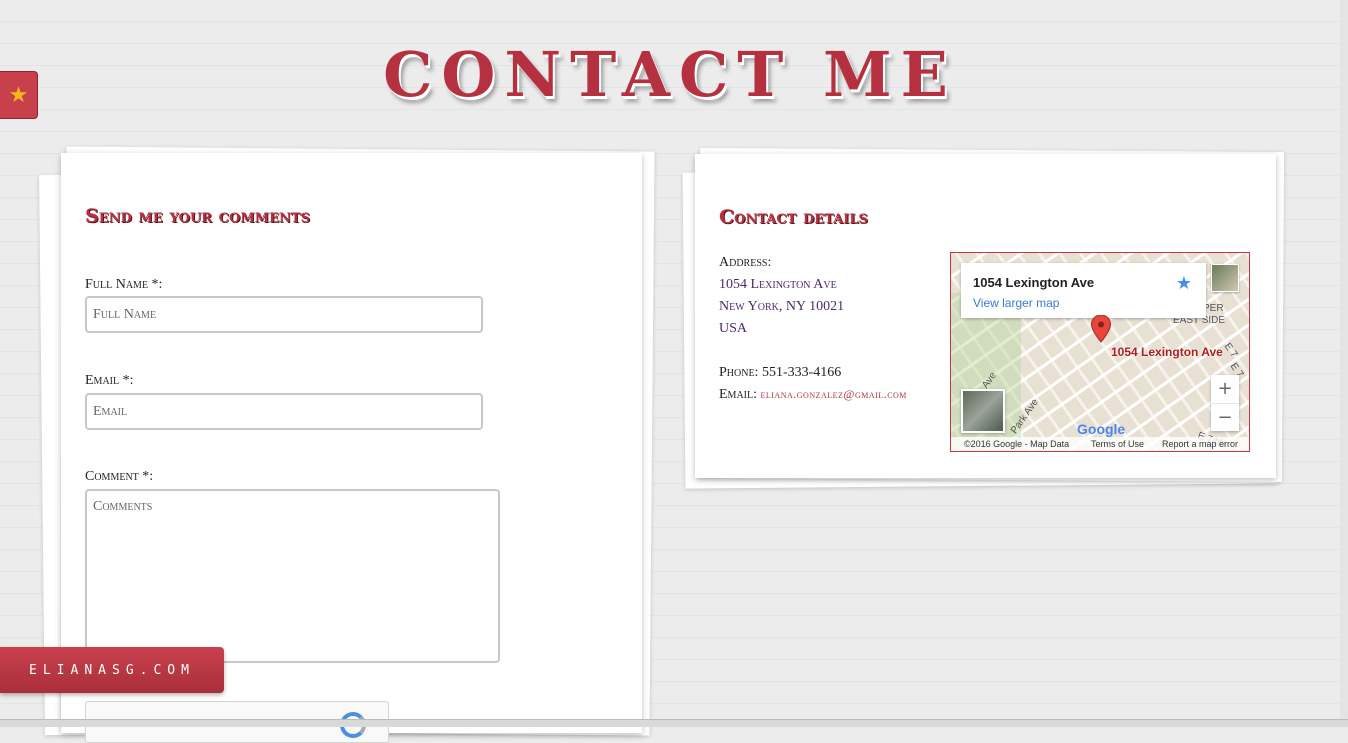 The image size is (1348, 743). Describe the element at coordinates (292, 576) in the screenshot. I see `comment-textarea` at that location.